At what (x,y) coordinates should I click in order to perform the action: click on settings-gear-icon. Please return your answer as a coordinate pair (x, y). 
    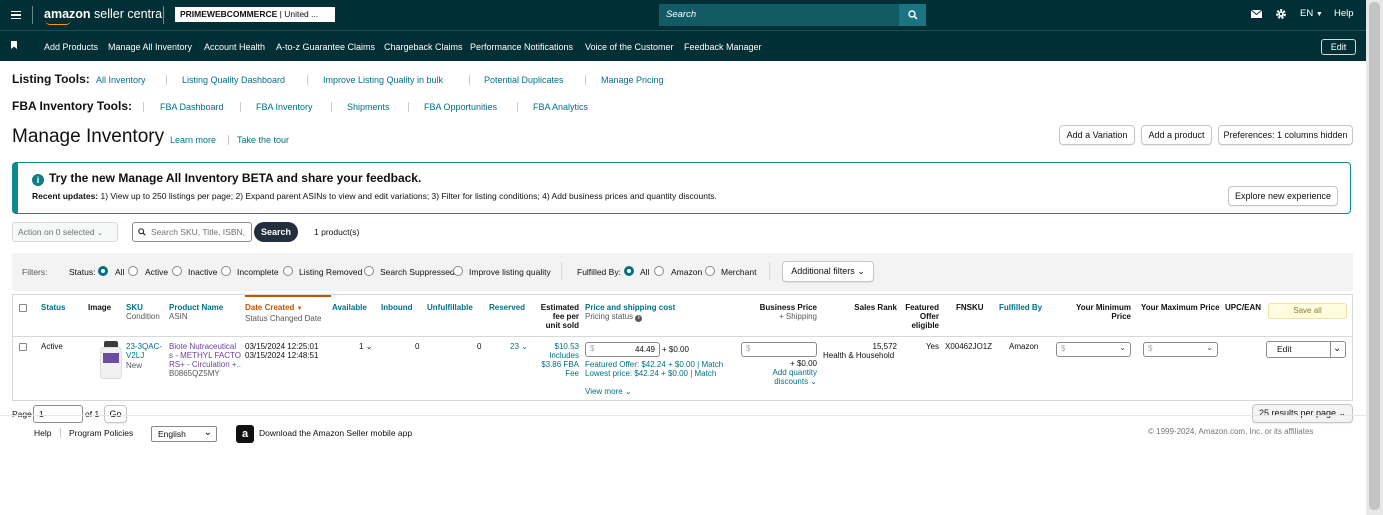
    Looking at the image, I should click on (1281, 15).